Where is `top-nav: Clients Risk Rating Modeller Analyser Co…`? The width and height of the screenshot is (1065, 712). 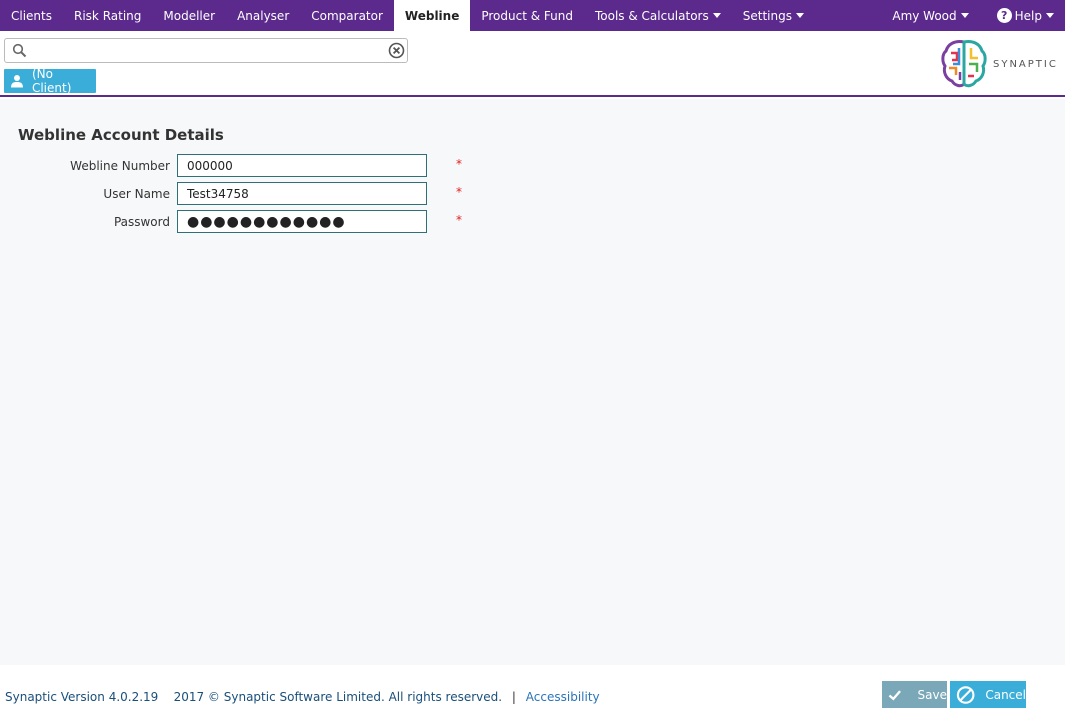 top-nav: Clients Risk Rating Modeller Analyser Co… is located at coordinates (532, 15).